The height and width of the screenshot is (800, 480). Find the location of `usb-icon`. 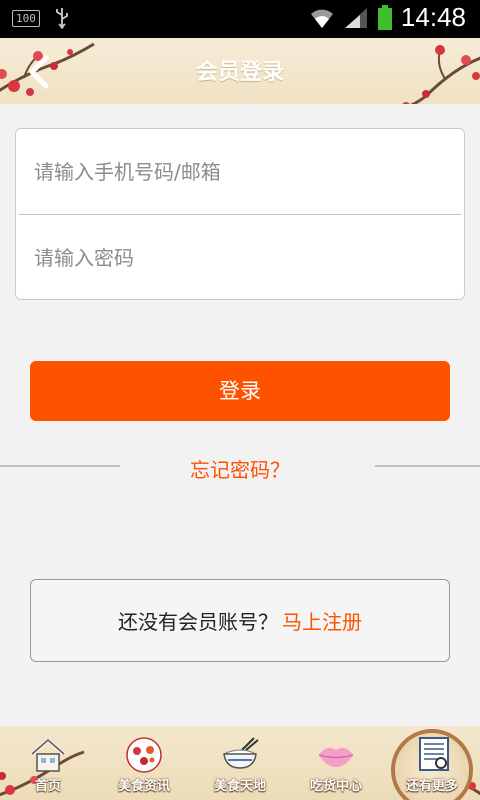

usb-icon is located at coordinates (61, 18).